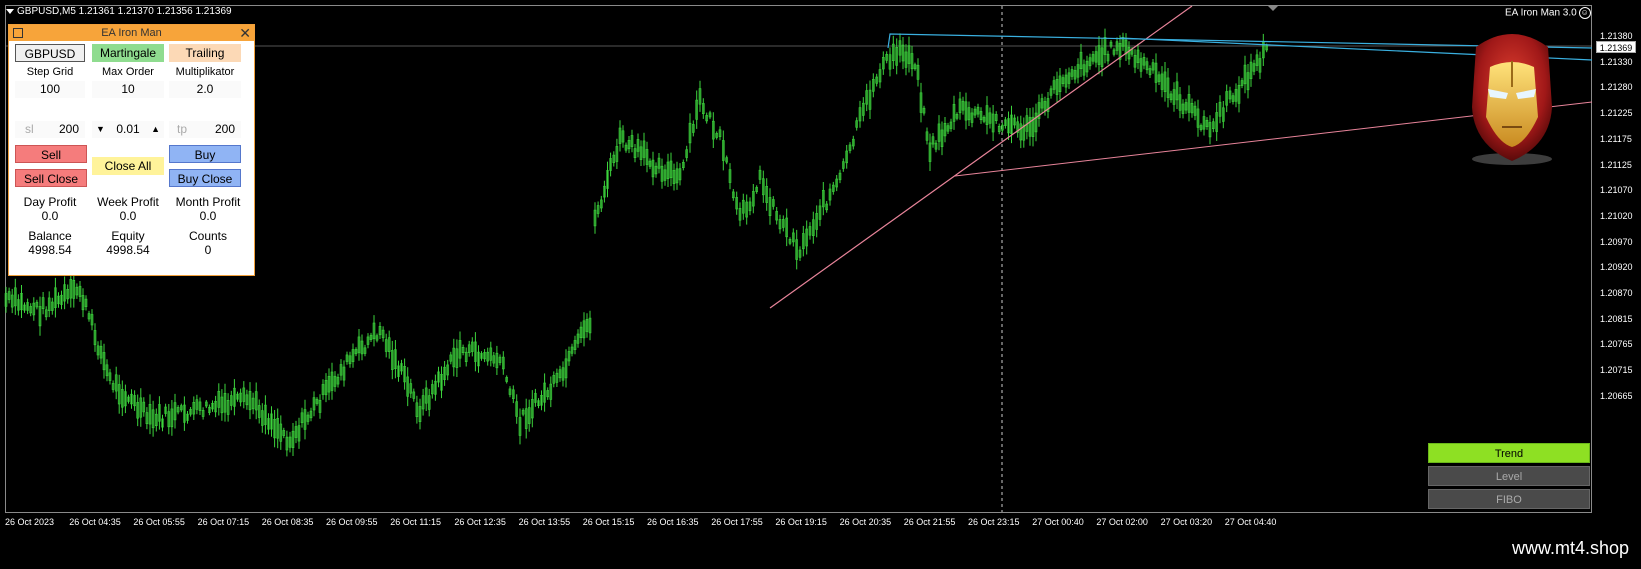  I want to click on equity-label: Equity, so click(128, 236).